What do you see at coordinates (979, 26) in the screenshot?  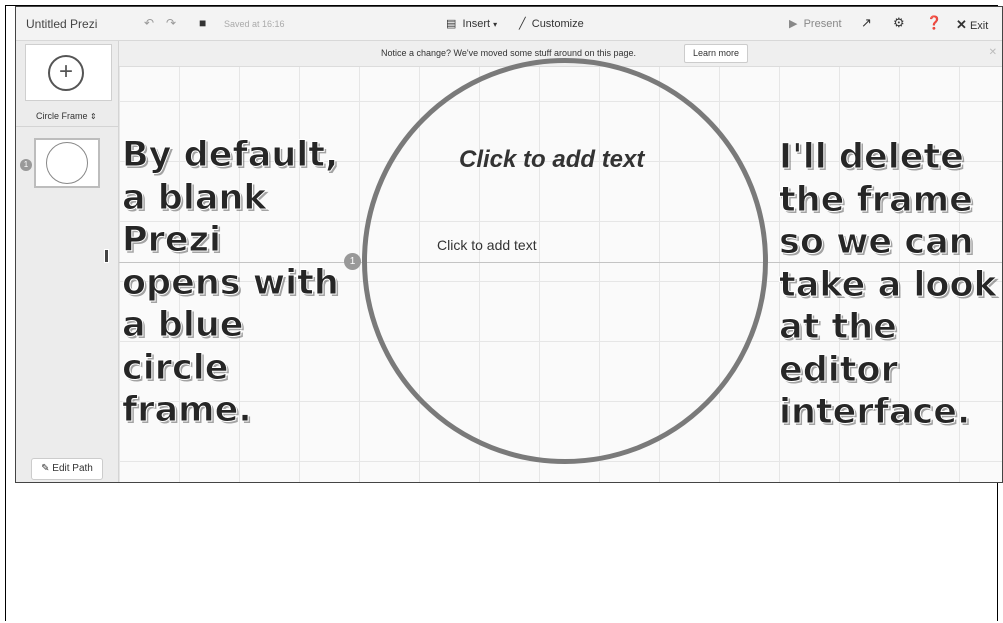 I see `exit-label: Exit` at bounding box center [979, 26].